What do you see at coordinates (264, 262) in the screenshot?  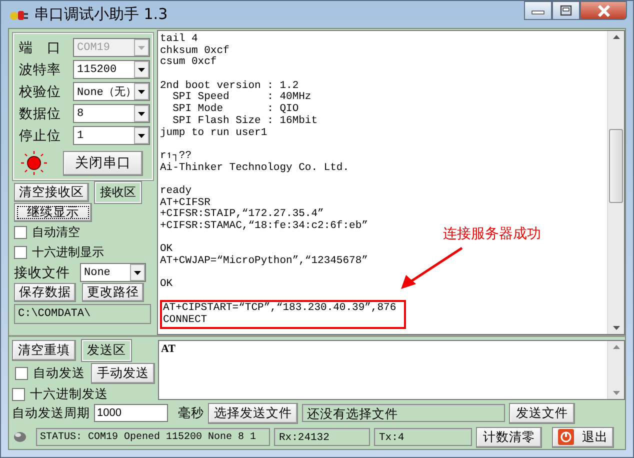 I see `log-line: AT+CWJAP=“MicroPython”,“12345678”` at bounding box center [264, 262].